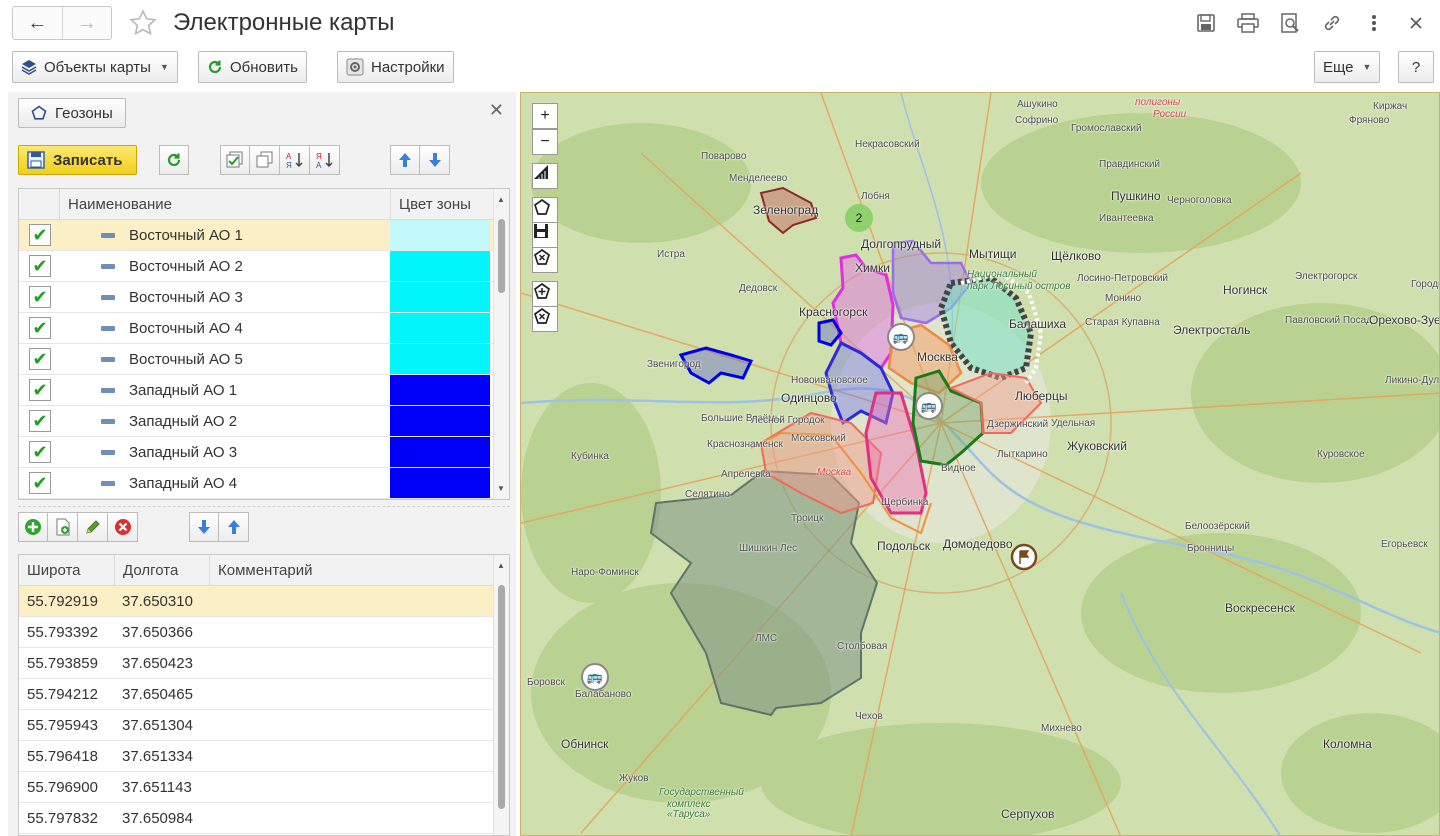 This screenshot has height=836, width=1440. I want to click on add-vertex-button, so click(545, 294).